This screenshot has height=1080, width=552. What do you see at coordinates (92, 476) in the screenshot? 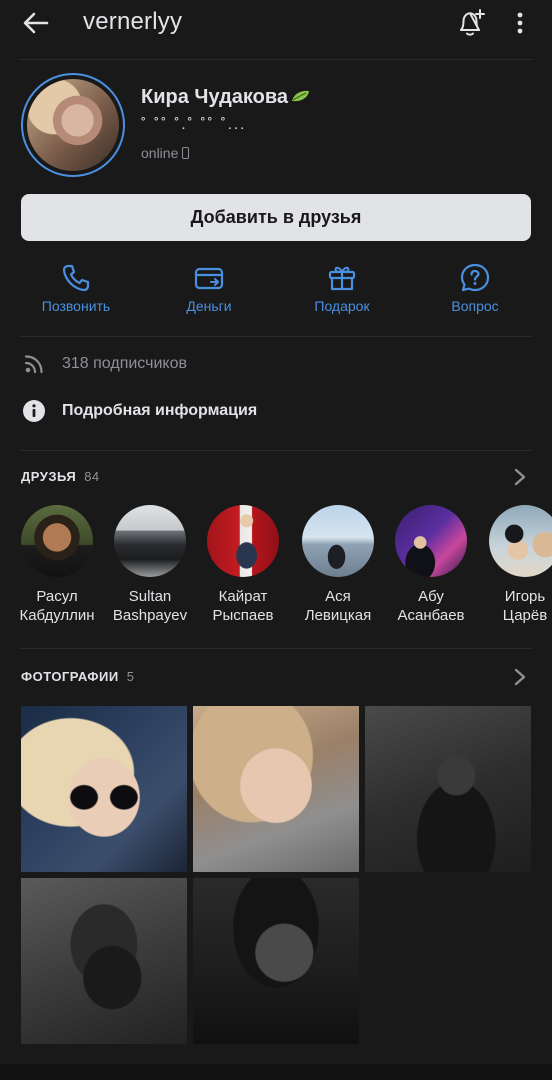
I see `friends-count: 84` at bounding box center [92, 476].